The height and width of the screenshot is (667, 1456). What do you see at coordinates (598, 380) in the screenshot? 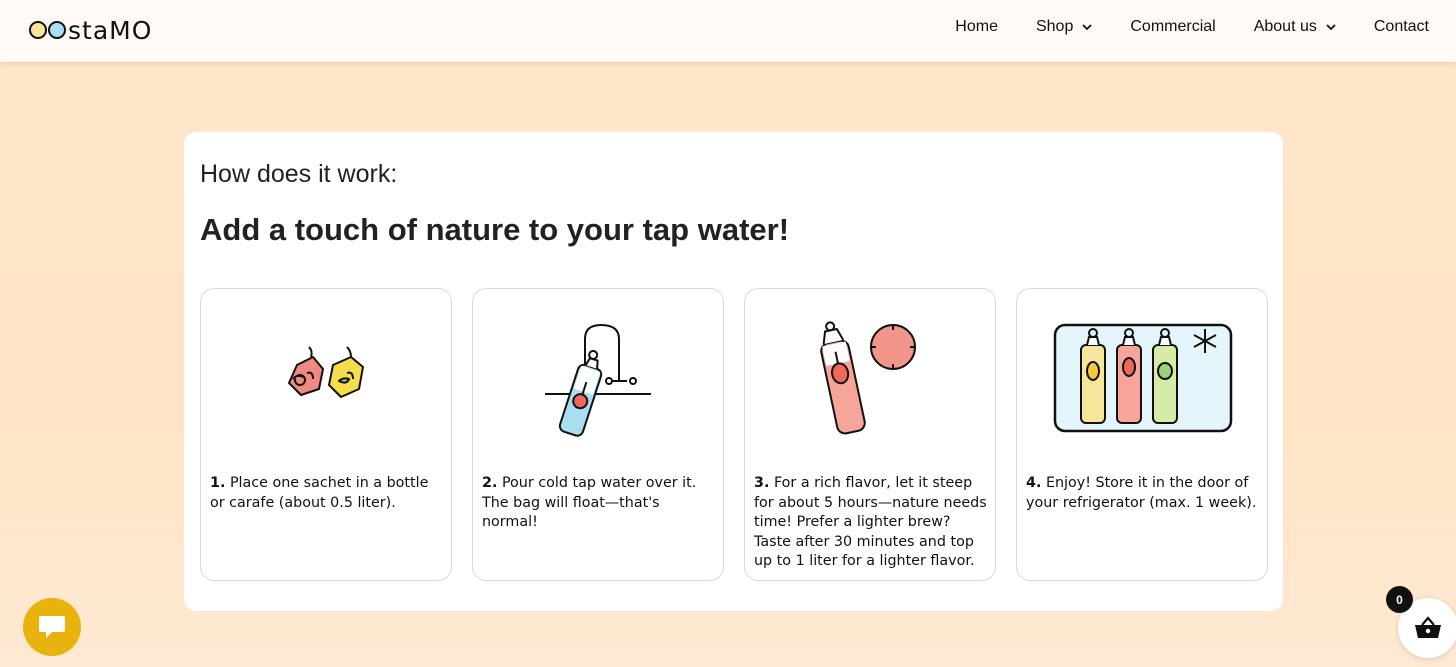
I see `tap-bottle-icon` at bounding box center [598, 380].